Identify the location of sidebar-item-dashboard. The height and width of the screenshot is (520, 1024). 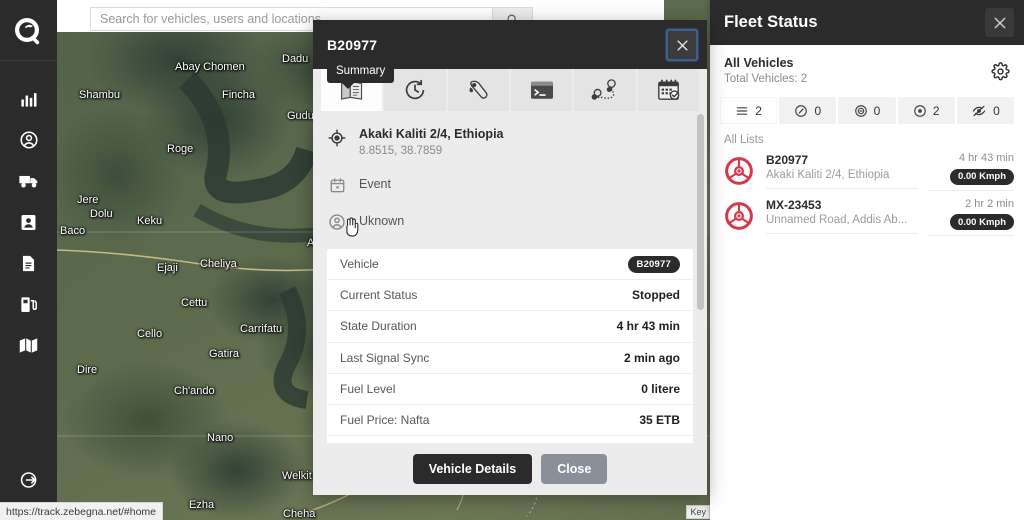
(29, 99).